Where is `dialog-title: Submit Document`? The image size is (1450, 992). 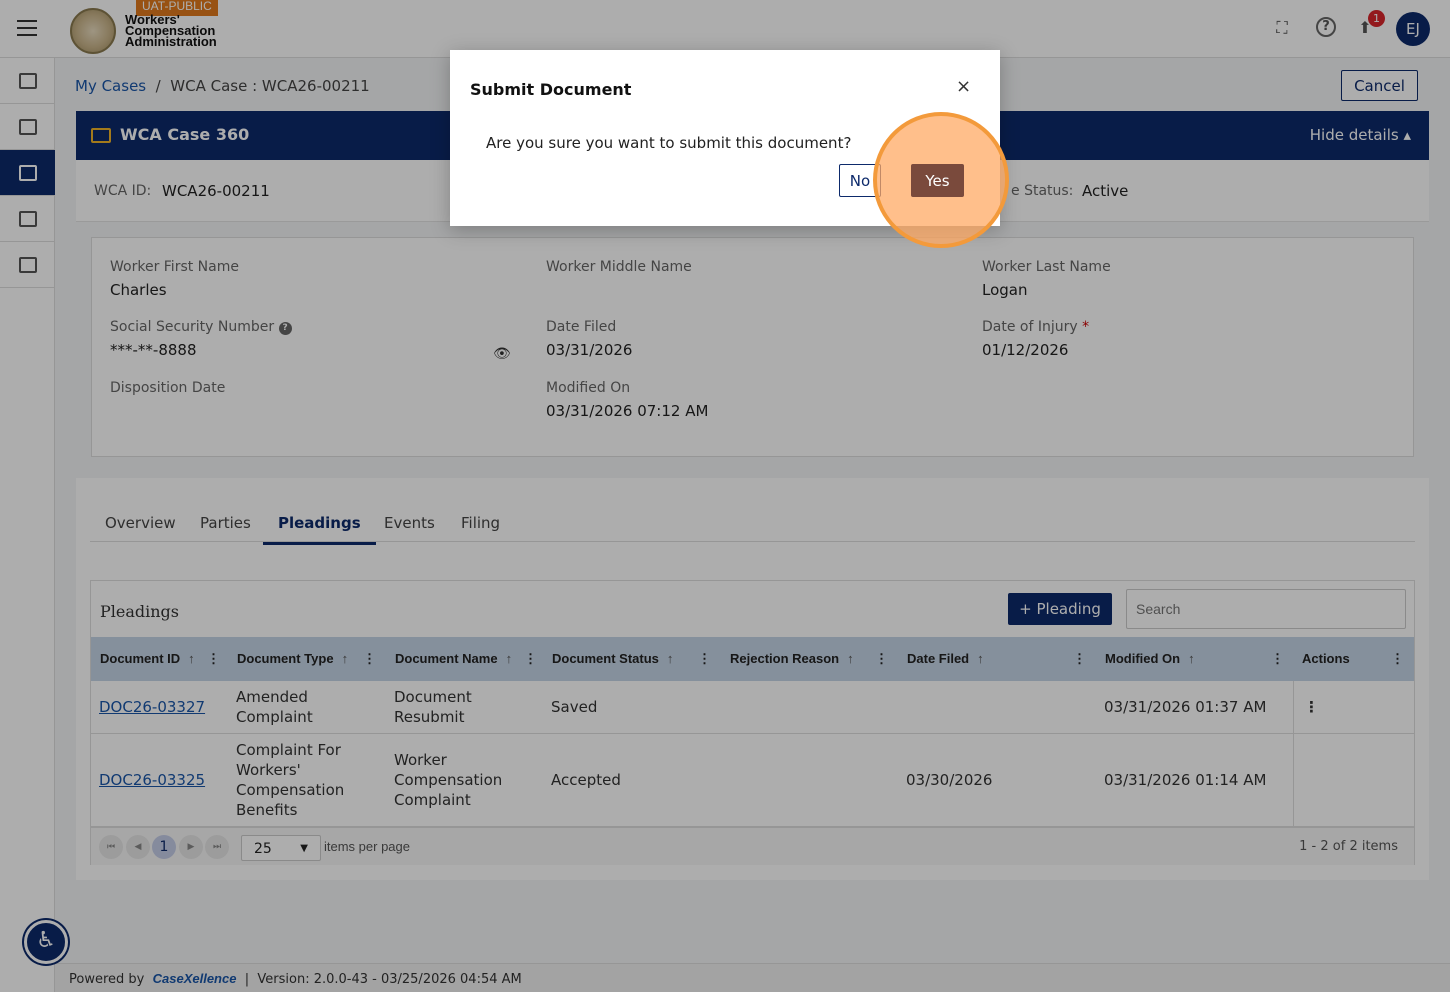
dialog-title: Submit Document is located at coordinates (551, 89).